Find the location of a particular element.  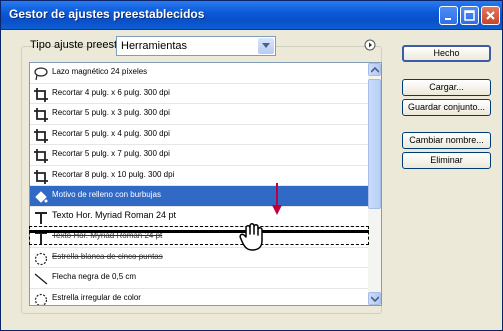

list-item-label: Lazo magnético 24 píxeles is located at coordinates (100, 71).